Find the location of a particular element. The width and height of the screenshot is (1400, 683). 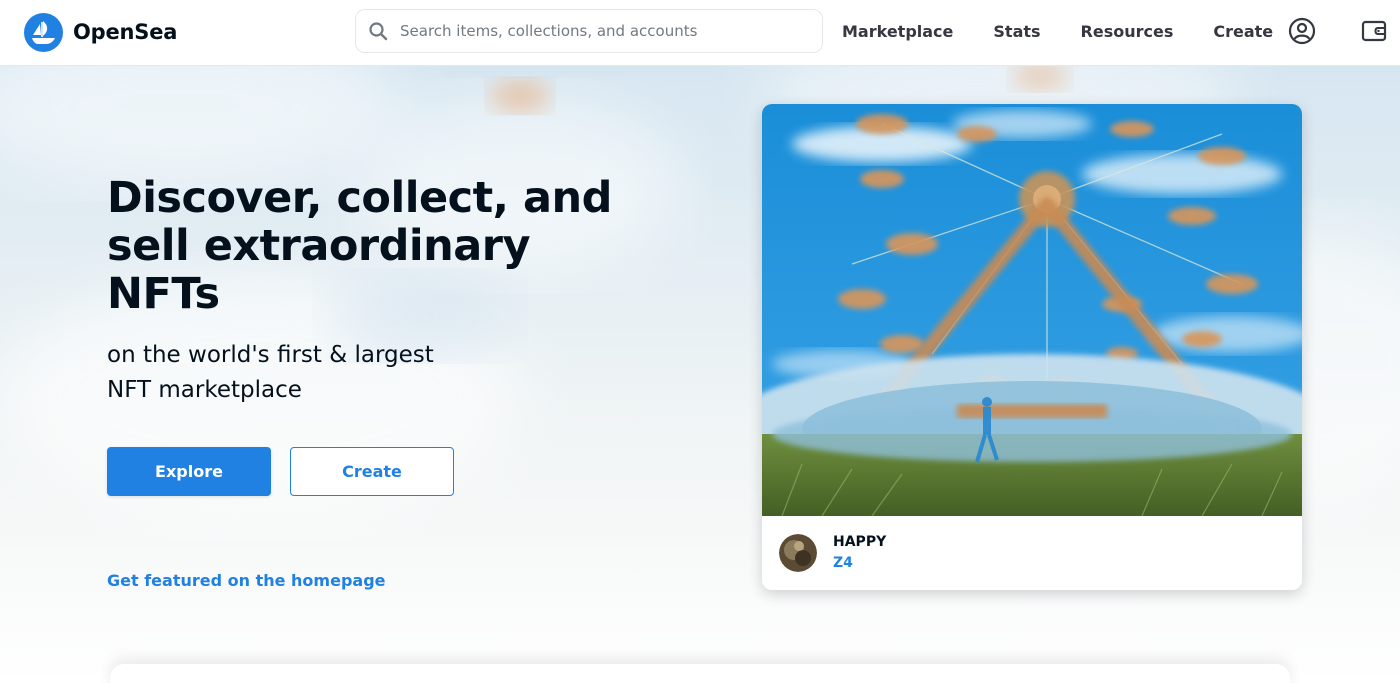

brand-home-link: OpenSea is located at coordinates (100, 32).